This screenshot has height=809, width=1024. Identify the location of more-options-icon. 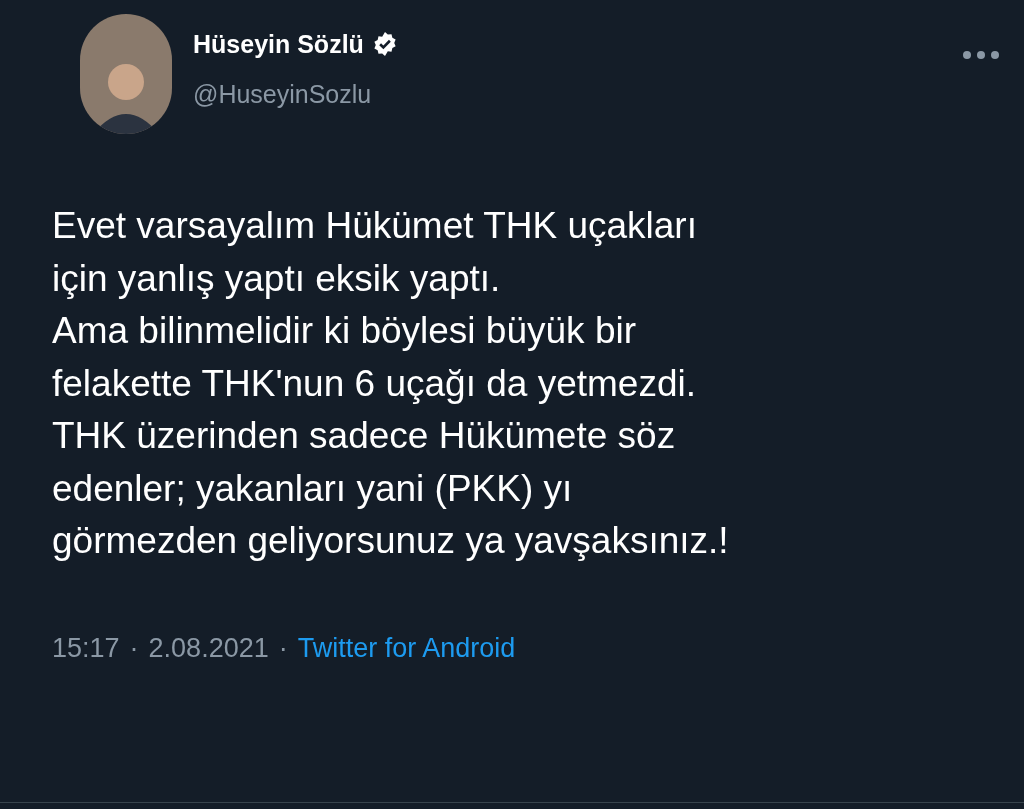
(981, 55).